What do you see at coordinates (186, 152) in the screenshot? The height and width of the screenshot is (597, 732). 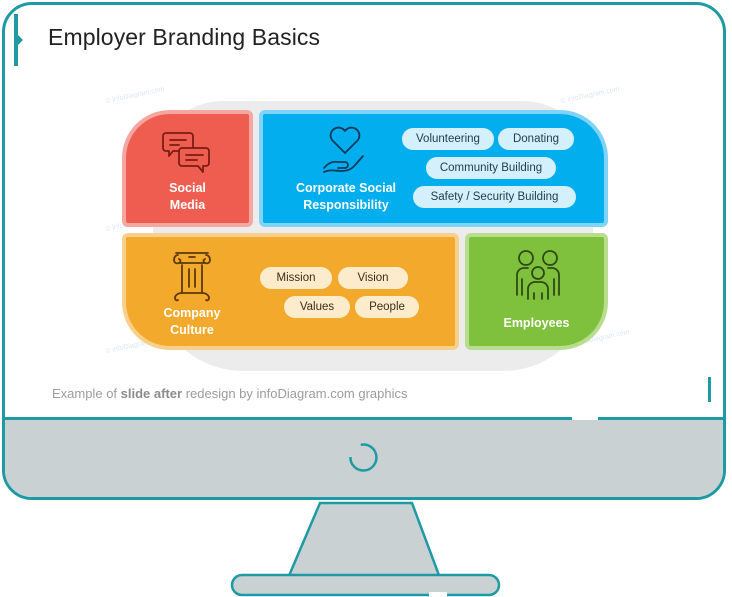 I see `chat-bubbles-icon` at bounding box center [186, 152].